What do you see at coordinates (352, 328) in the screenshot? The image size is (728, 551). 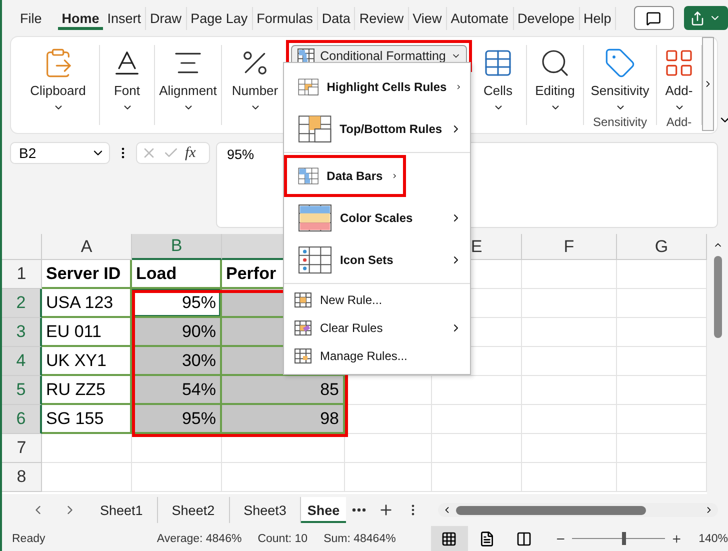 I see `menu-label: Clear Rules` at bounding box center [352, 328].